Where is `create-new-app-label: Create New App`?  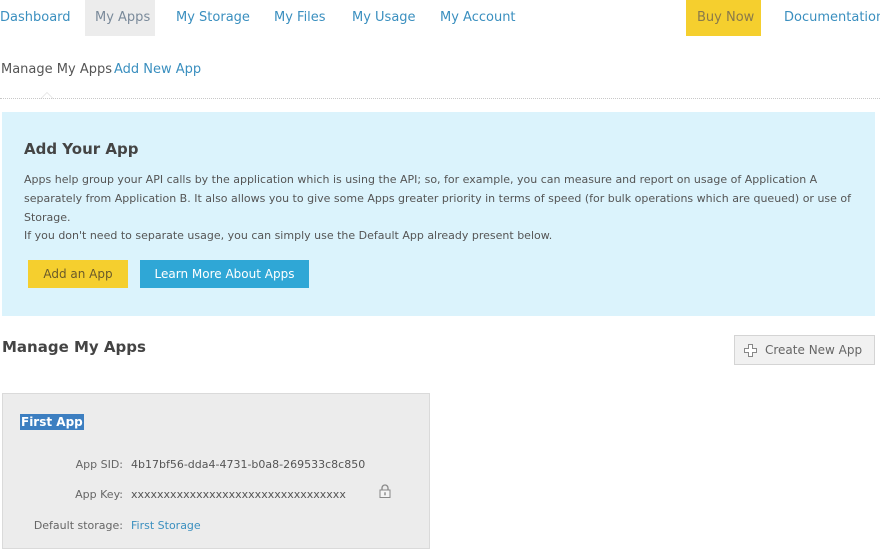 create-new-app-label: Create New App is located at coordinates (814, 350).